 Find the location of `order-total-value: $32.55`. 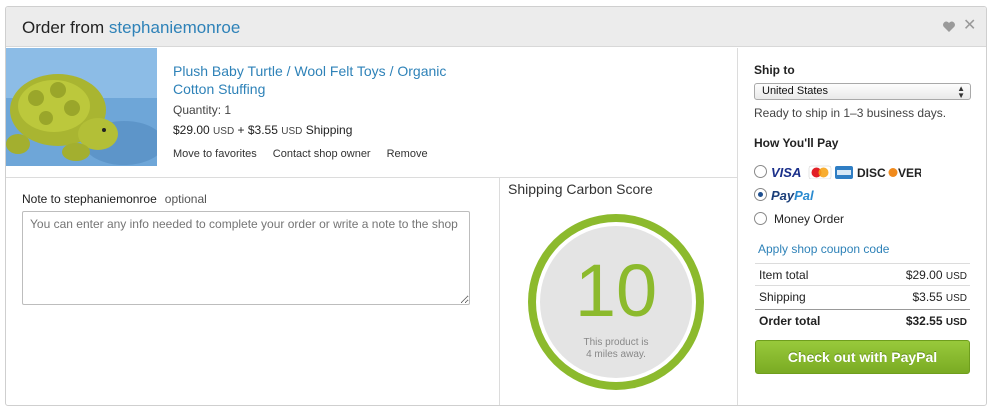

order-total-value: $32.55 is located at coordinates (924, 321).